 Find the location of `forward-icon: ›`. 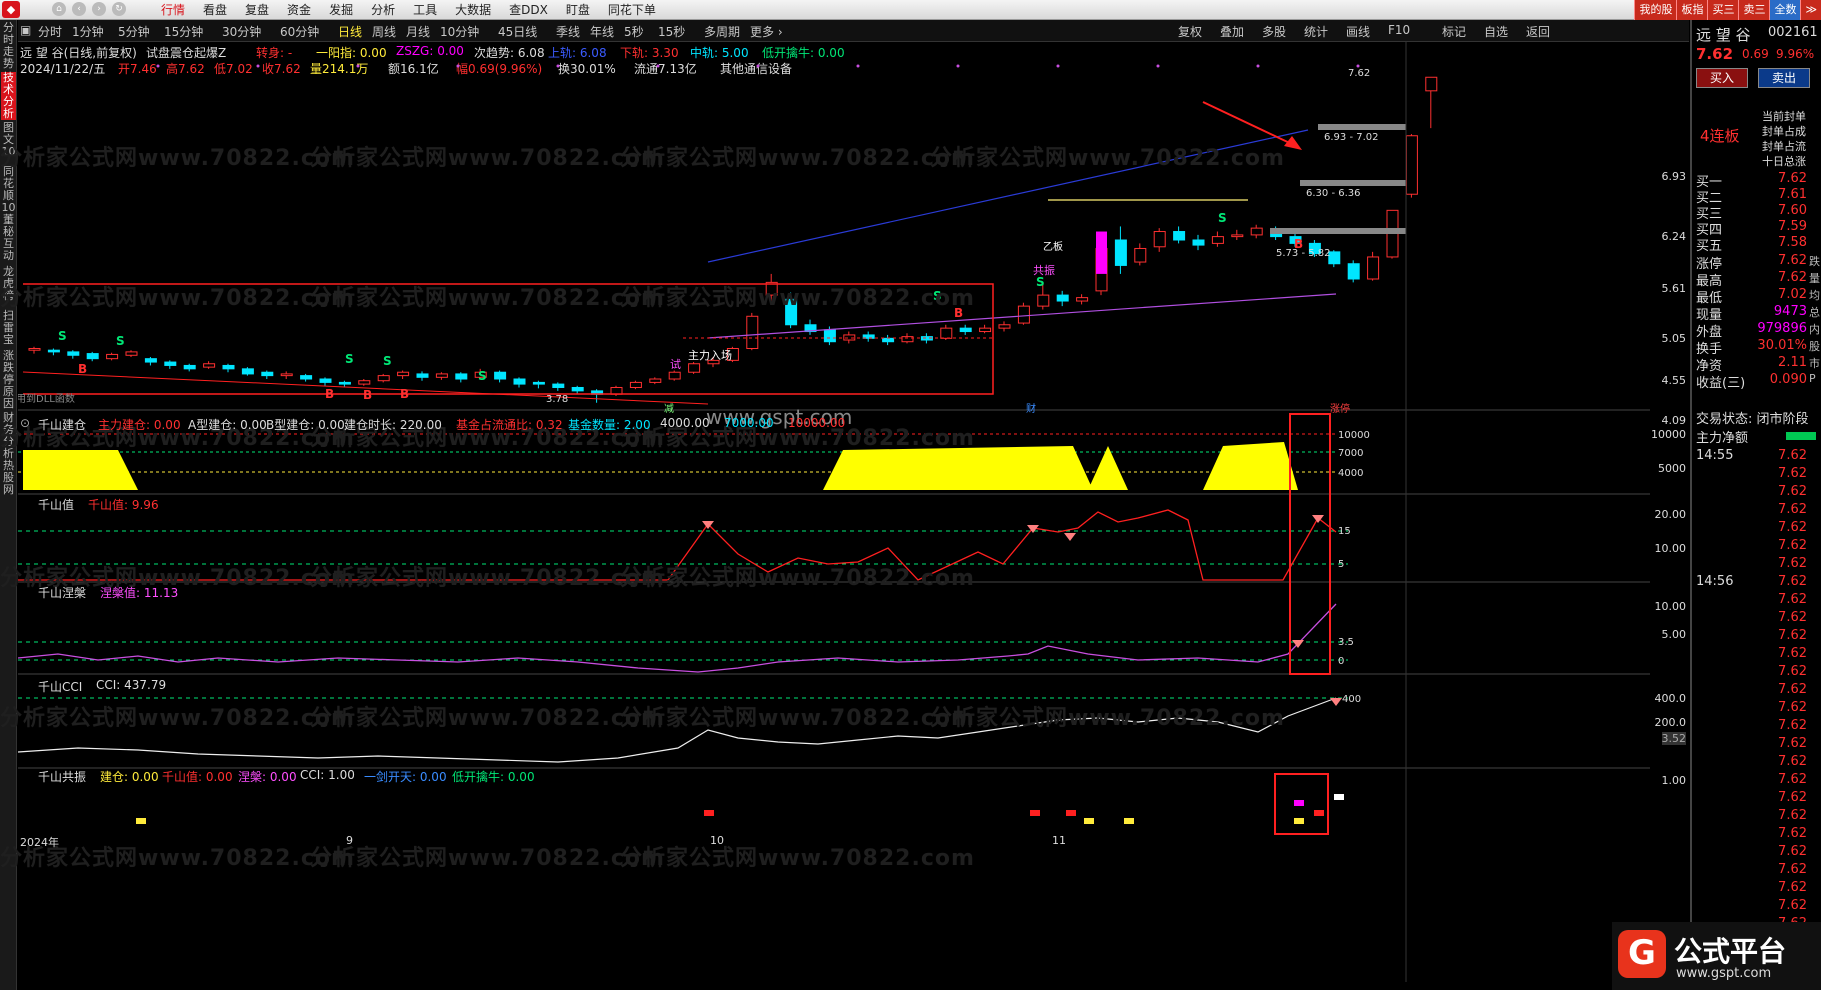

forward-icon: › is located at coordinates (99, 9).